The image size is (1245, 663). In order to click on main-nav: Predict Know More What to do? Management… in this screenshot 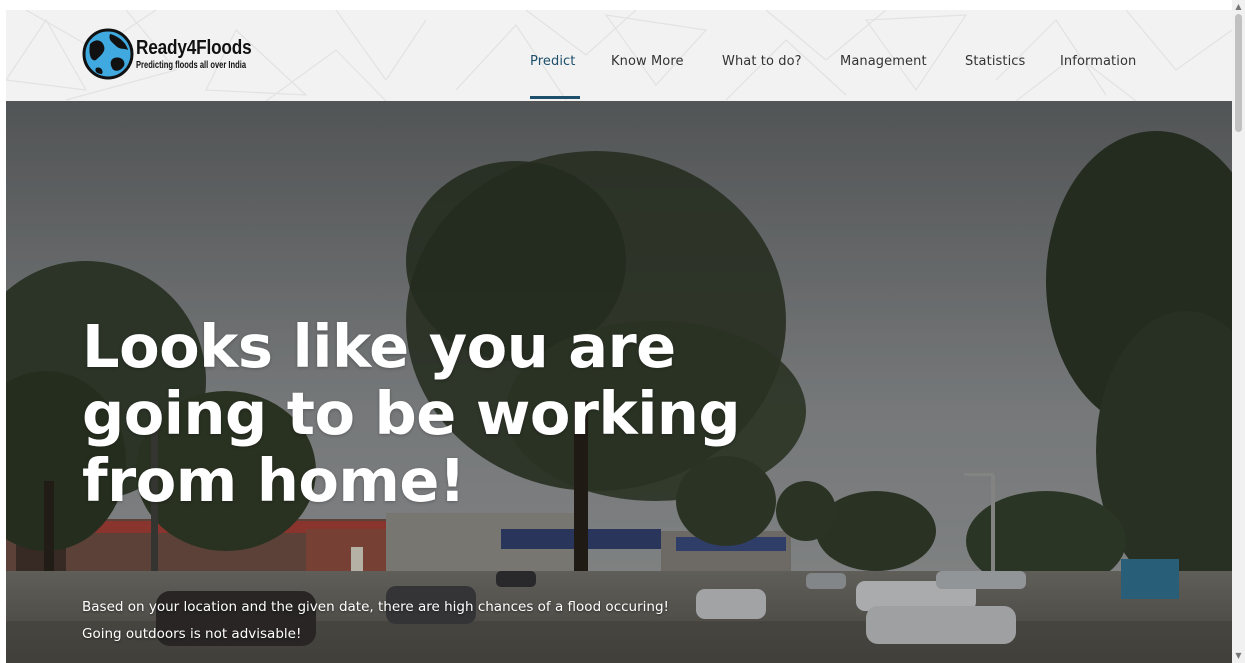, I will do `click(619, 55)`.